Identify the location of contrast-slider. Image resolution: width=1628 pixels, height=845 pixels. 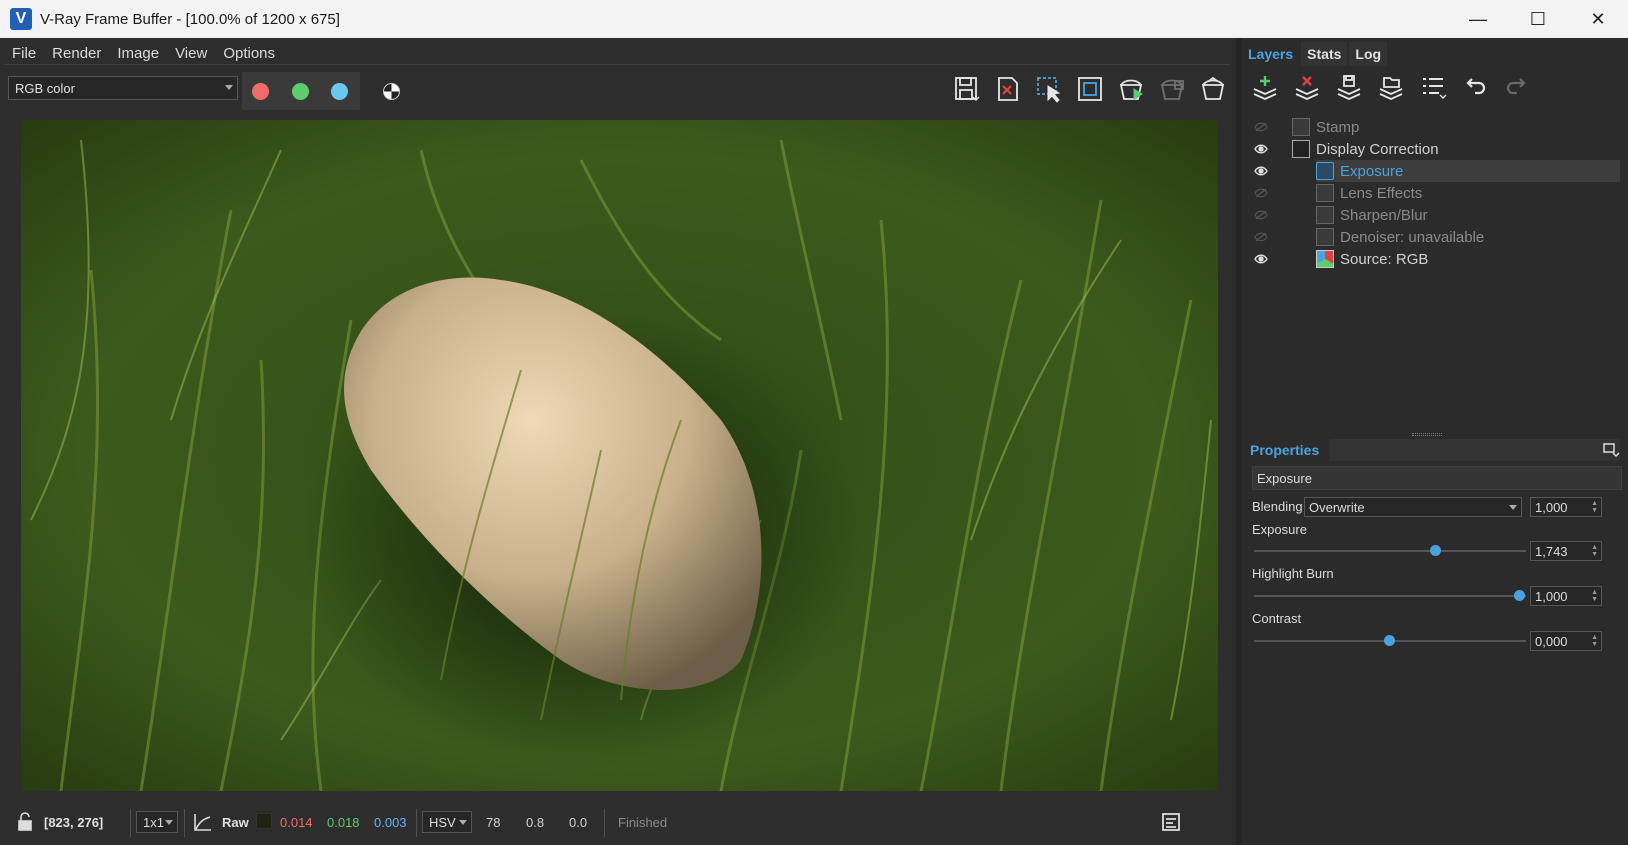
(1390, 640).